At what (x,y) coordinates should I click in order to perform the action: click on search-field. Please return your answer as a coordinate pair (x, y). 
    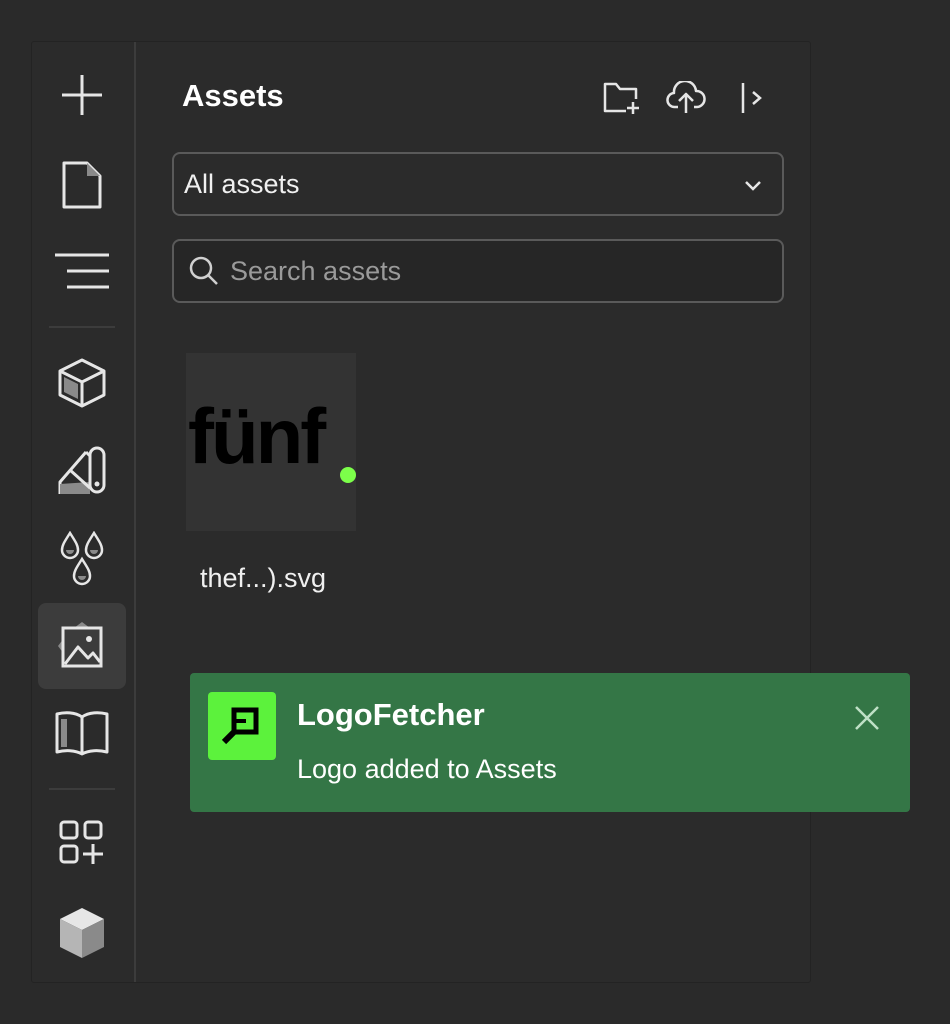
    Looking at the image, I should click on (478, 271).